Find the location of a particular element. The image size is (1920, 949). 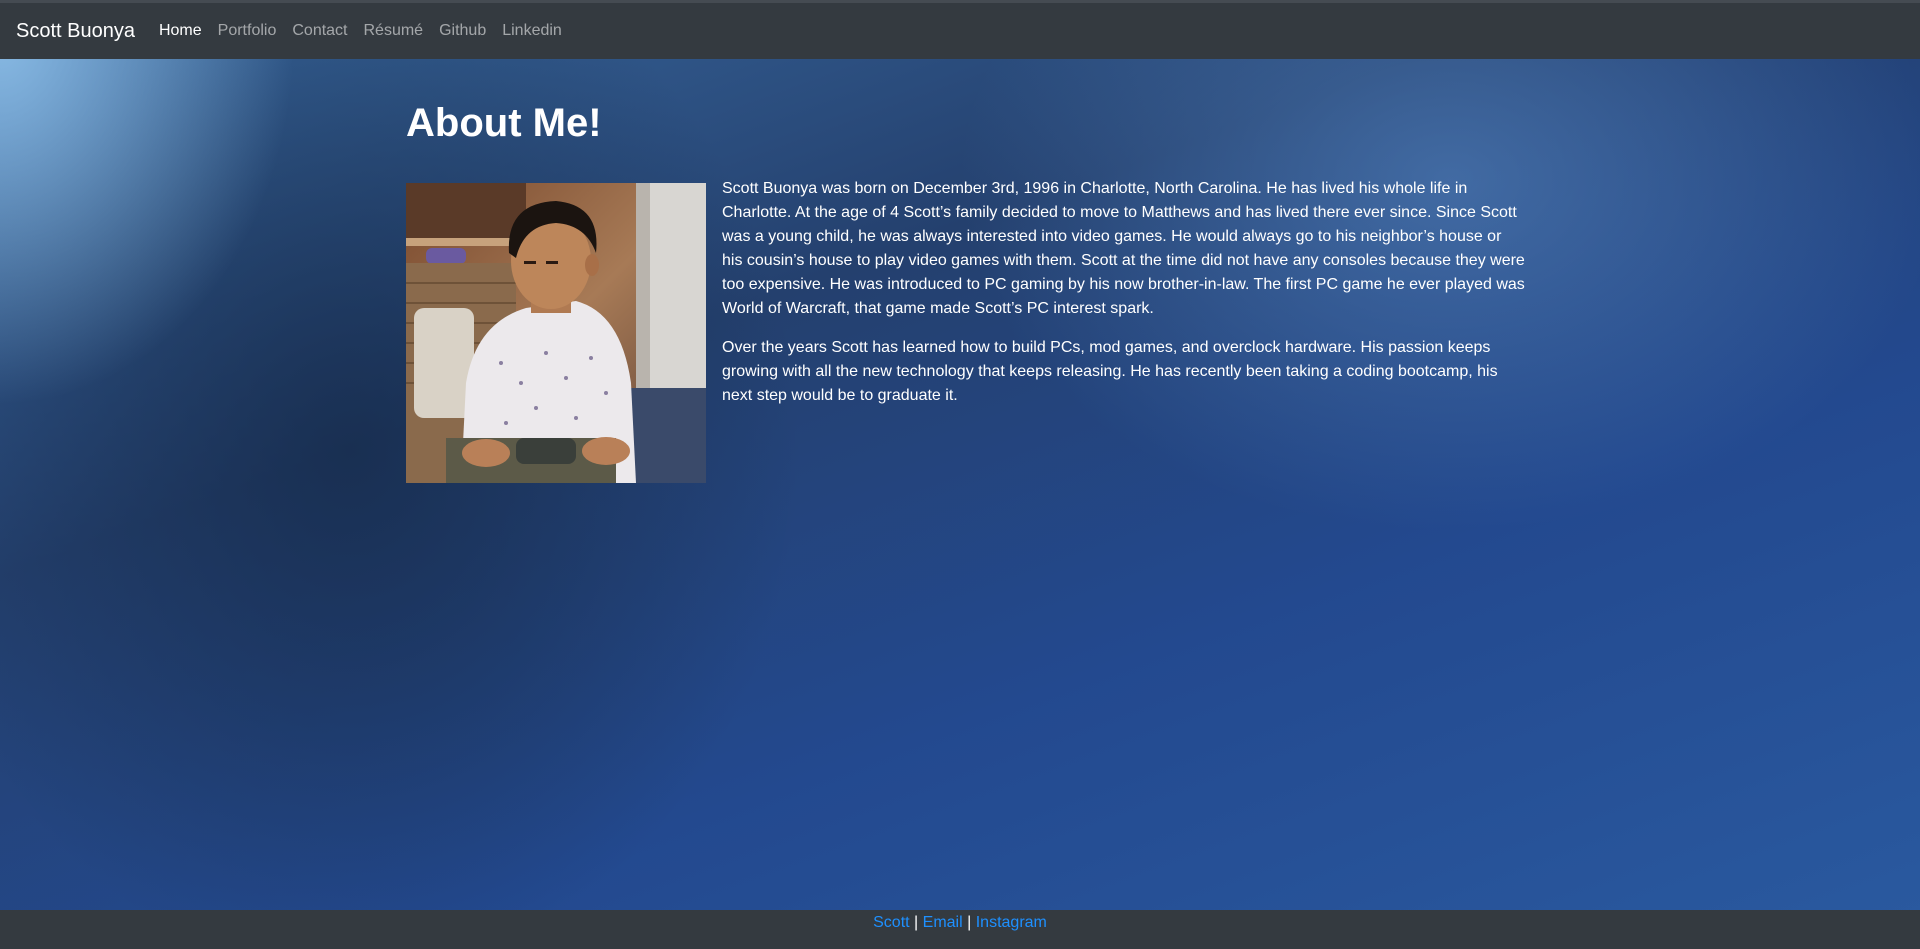

nav-resume: Résumé is located at coordinates (394, 31).